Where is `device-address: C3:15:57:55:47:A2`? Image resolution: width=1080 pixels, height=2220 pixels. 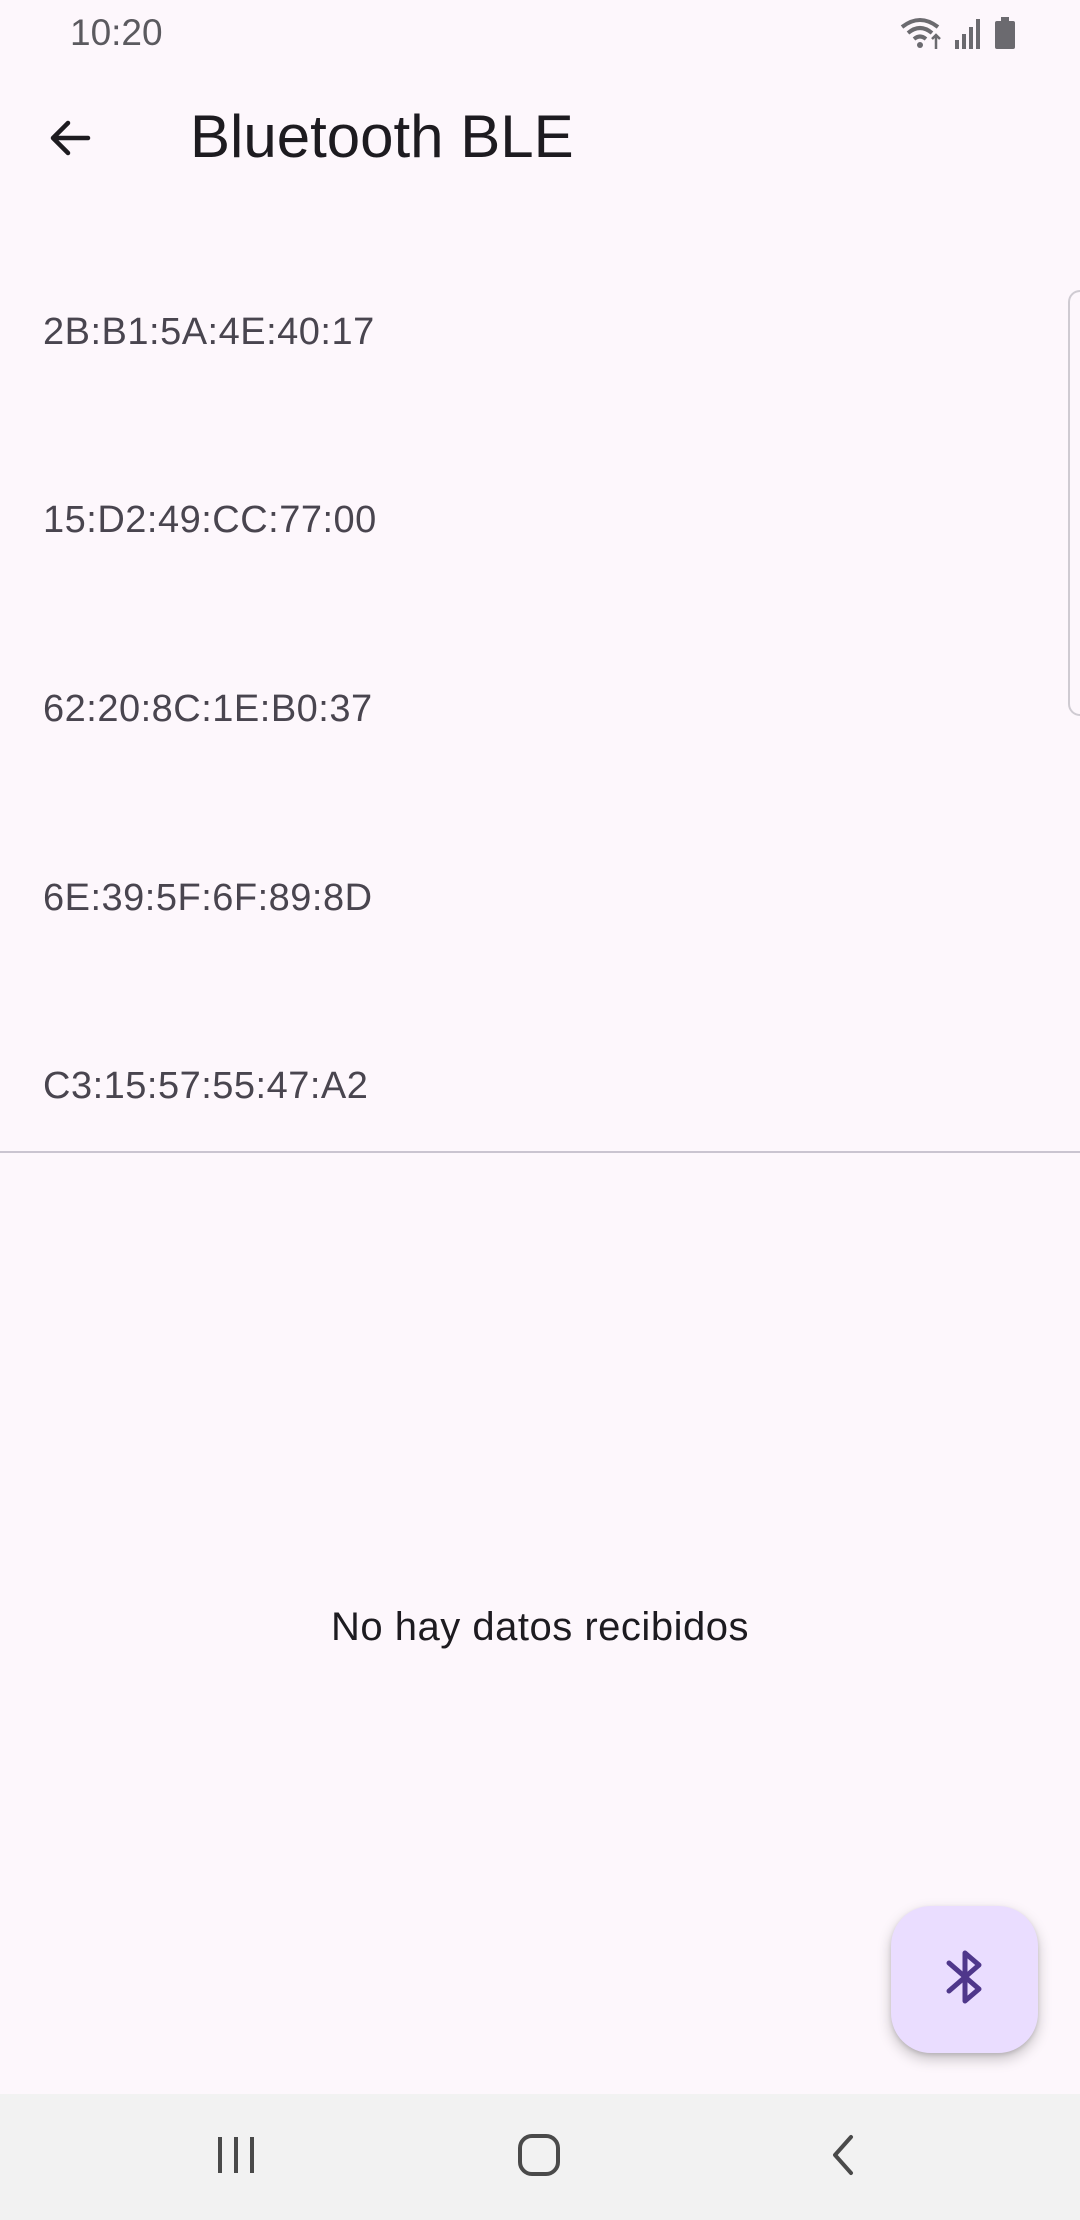
device-address: C3:15:57:55:47:A2 is located at coordinates (206, 1085).